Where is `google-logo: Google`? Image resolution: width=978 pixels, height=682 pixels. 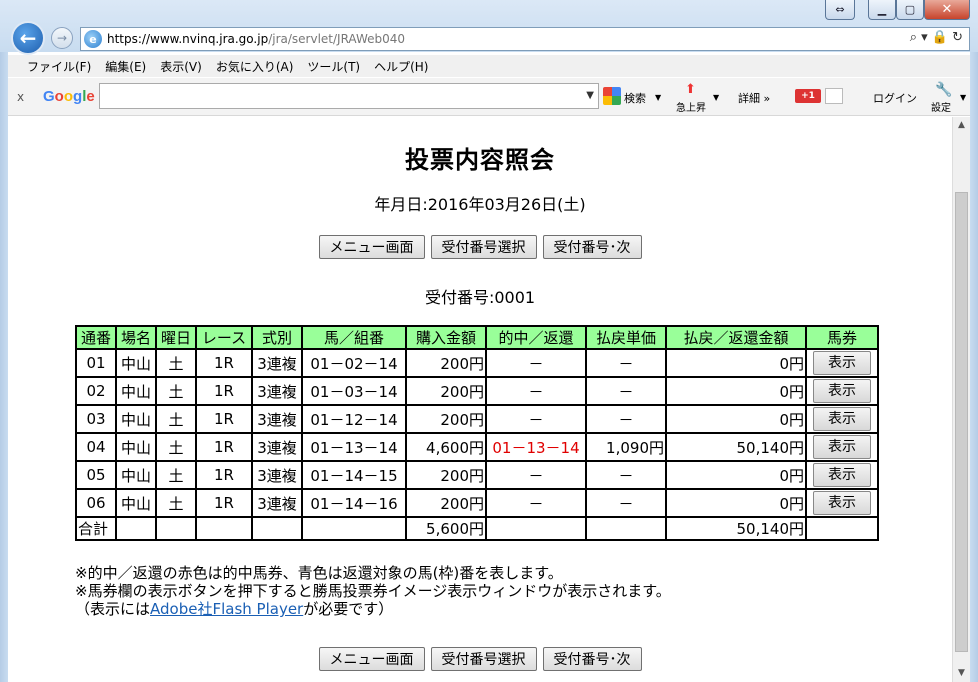 google-logo: Google is located at coordinates (69, 96).